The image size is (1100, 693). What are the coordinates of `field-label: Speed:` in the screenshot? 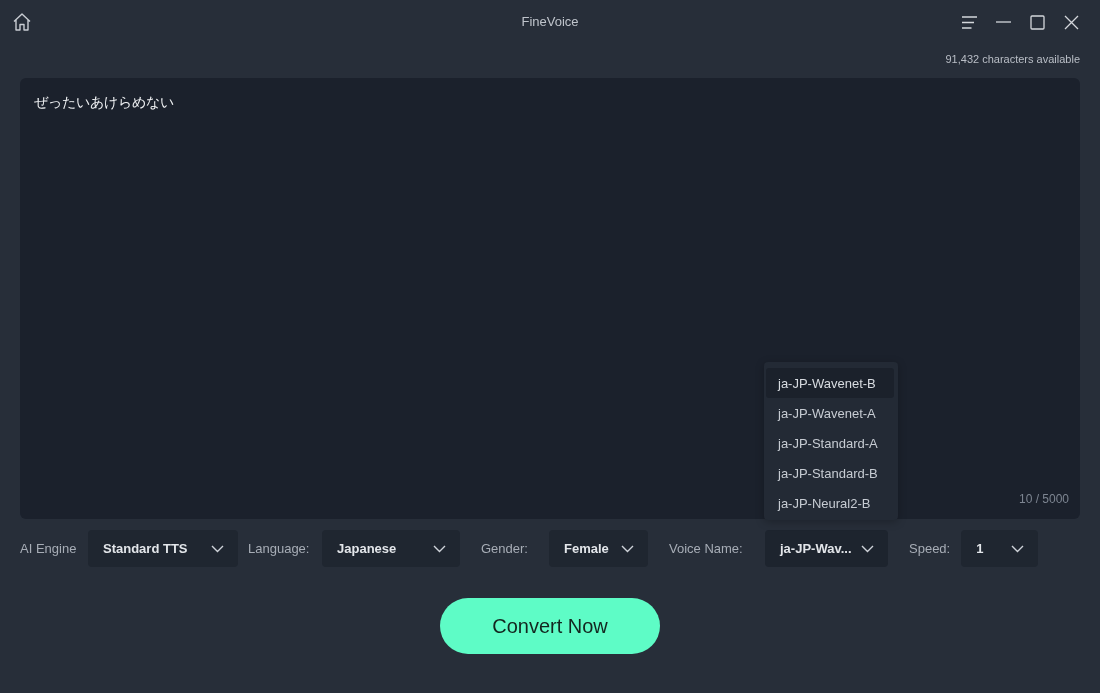 It's located at (930, 548).